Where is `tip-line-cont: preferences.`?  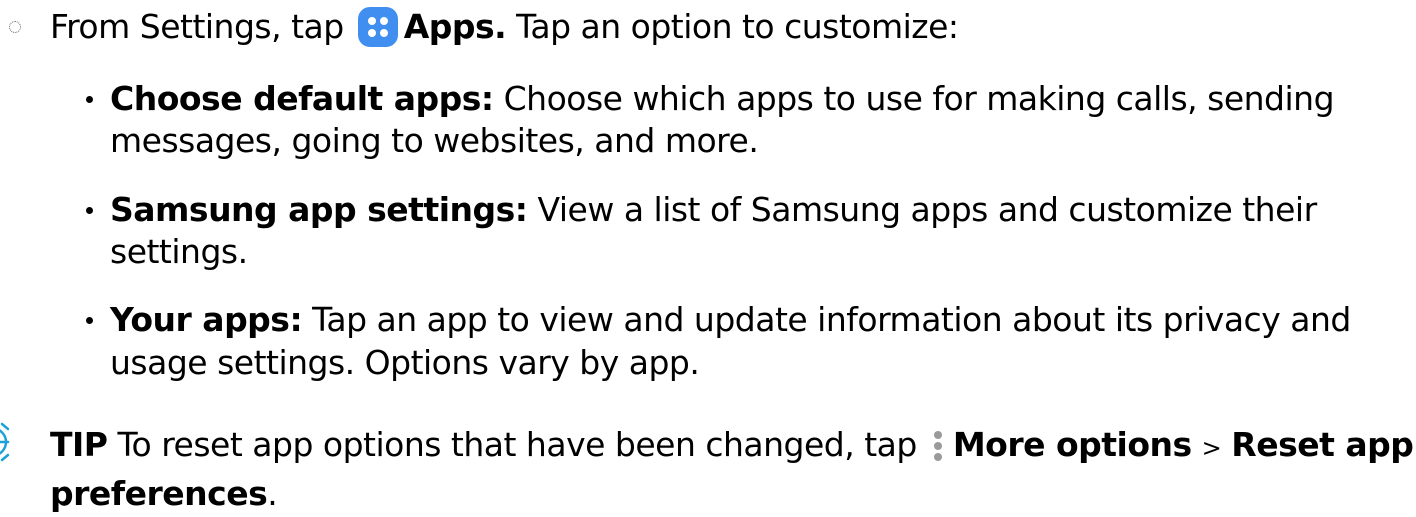 tip-line-cont: preferences. is located at coordinates (164, 494).